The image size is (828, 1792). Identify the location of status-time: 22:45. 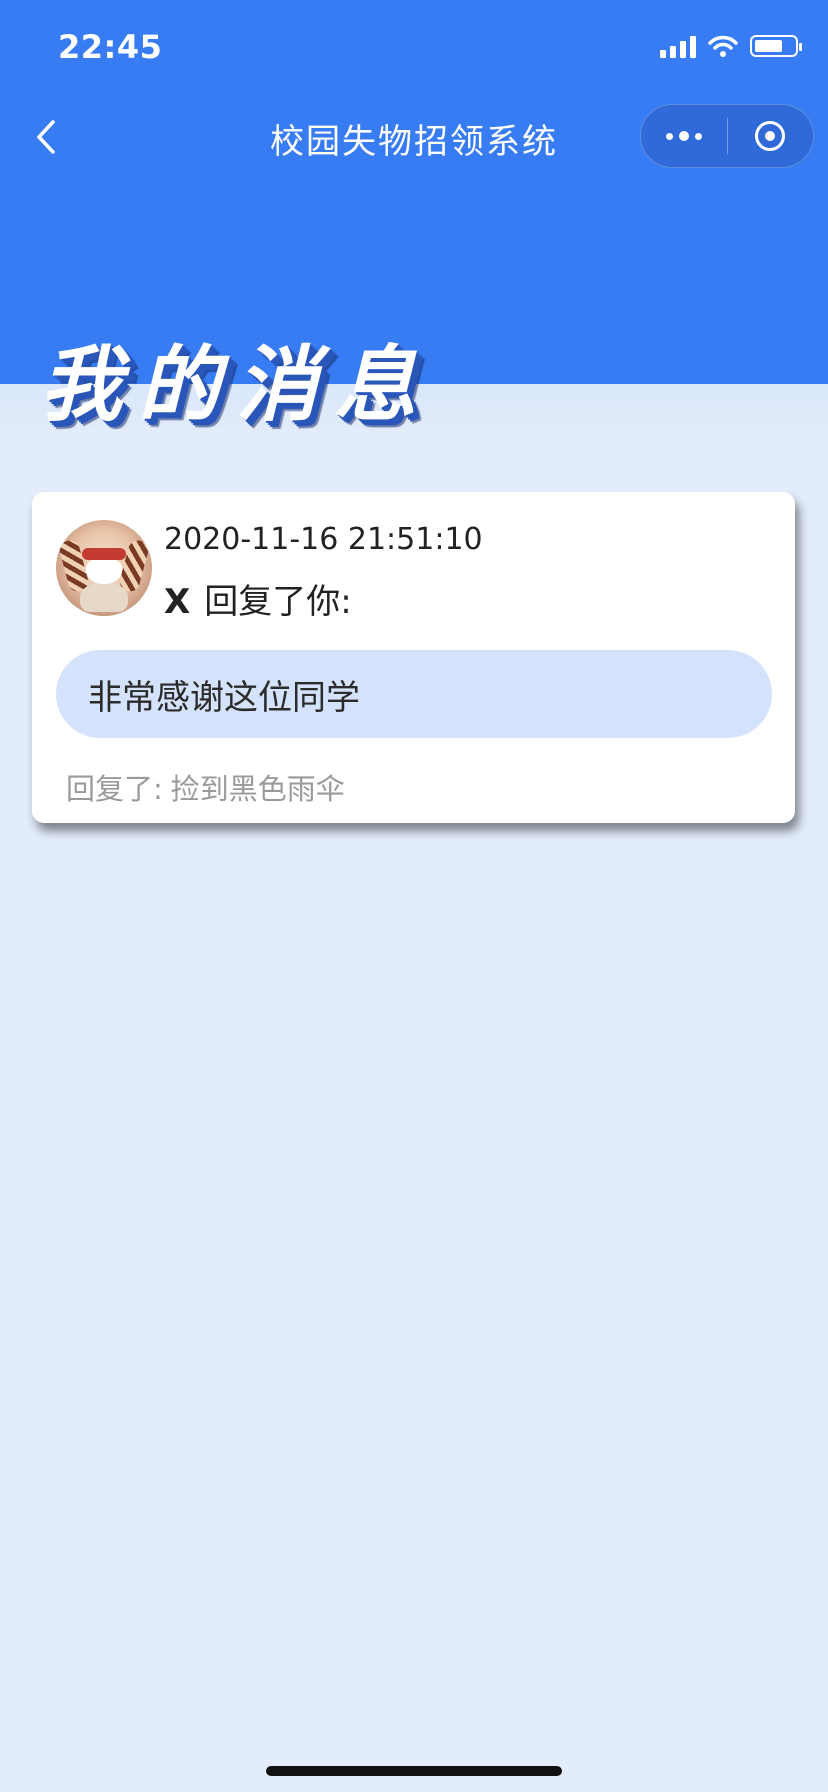
(110, 47).